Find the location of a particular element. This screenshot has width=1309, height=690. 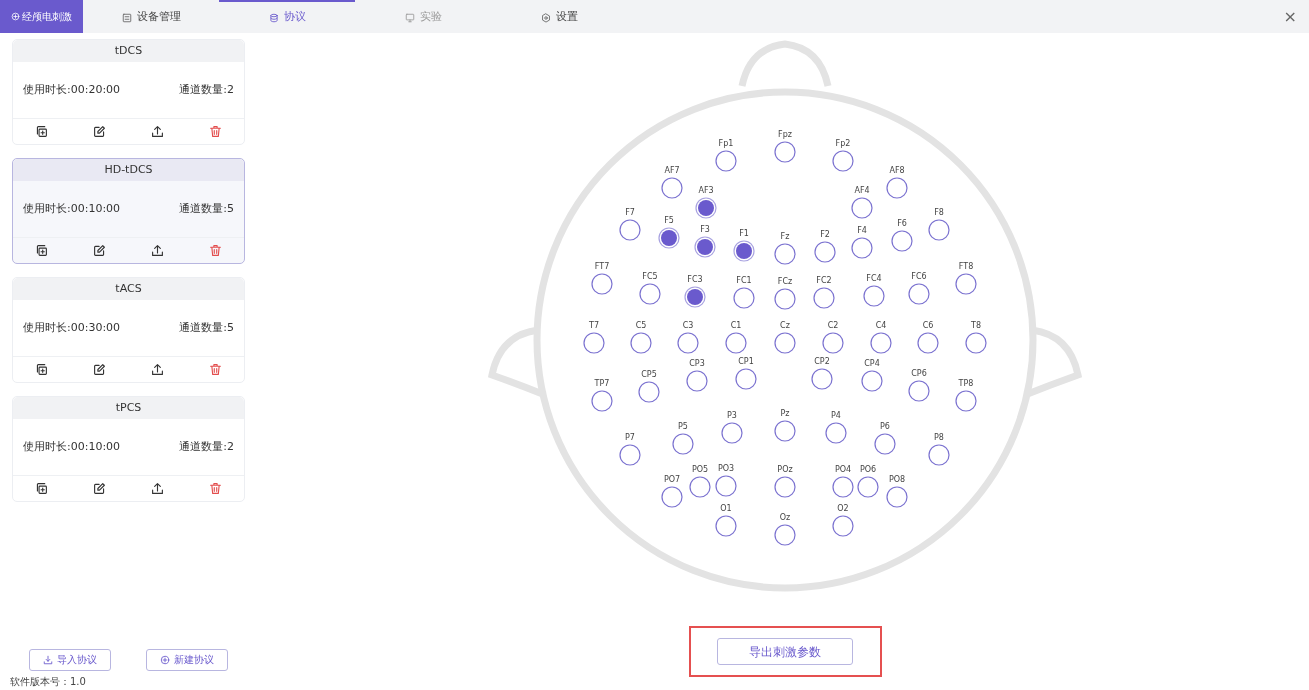

electrode-label: Fz is located at coordinates (785, 236).